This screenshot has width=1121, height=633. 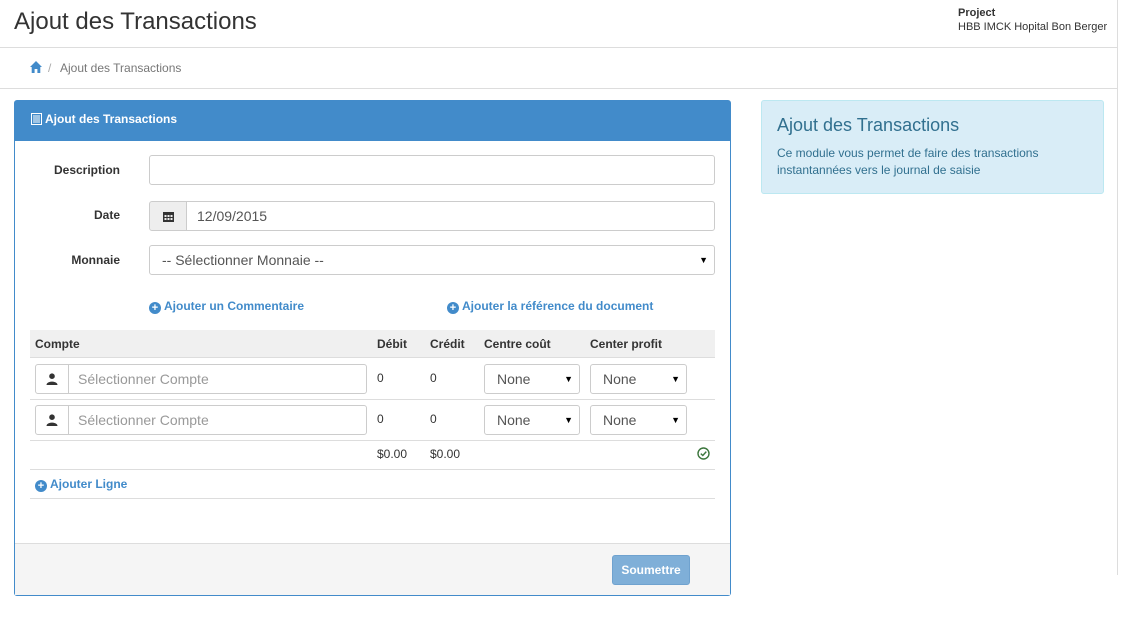 I want to click on panel-title: Ajout des Transactions, so click(x=111, y=119).